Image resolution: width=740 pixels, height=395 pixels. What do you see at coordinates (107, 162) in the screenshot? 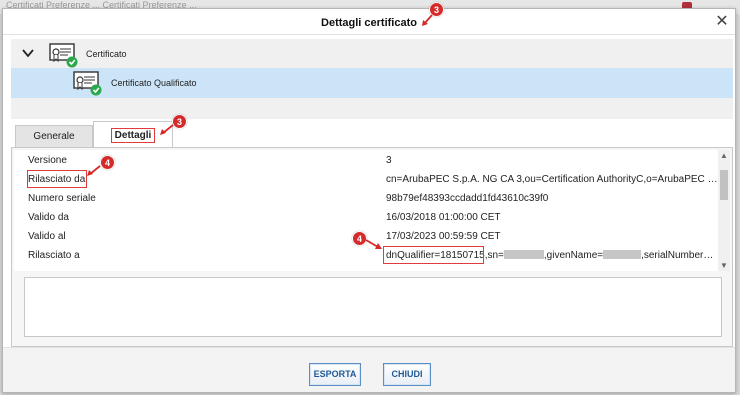
I see `annotation-badge-issuer: 4` at bounding box center [107, 162].